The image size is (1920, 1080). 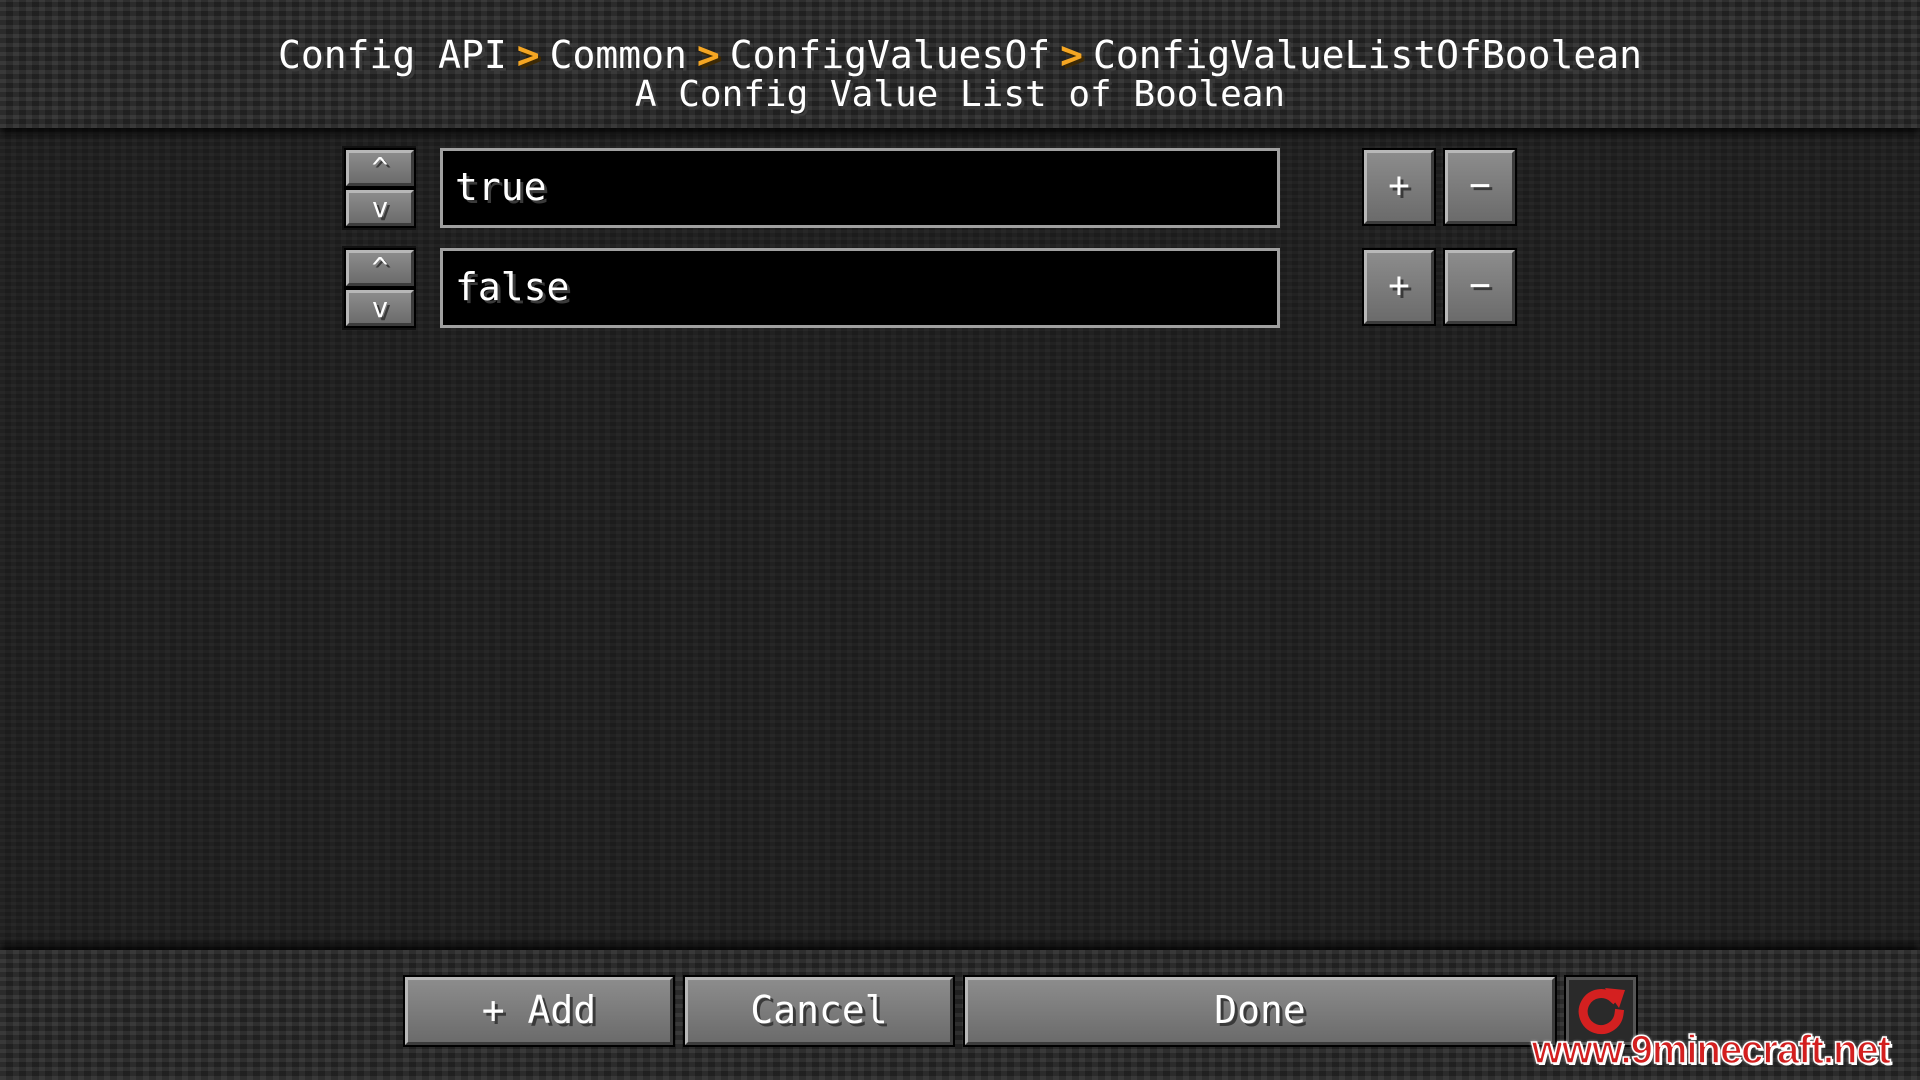 I want to click on watermark-logo: www.9minecraft.net, so click(x=1711, y=1050).